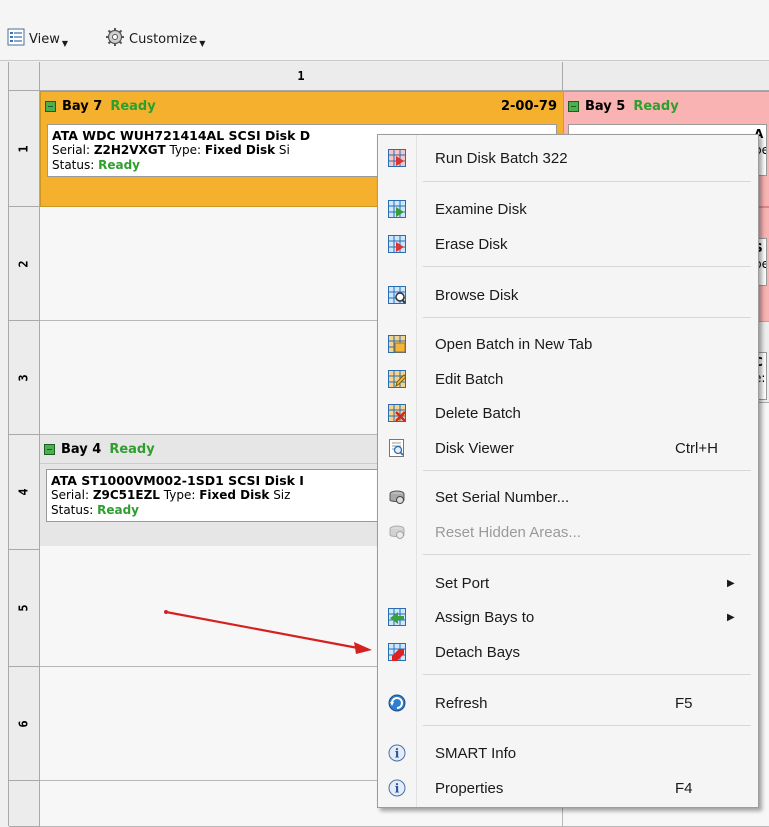 The image size is (769, 827). Describe the element at coordinates (568, 295) in the screenshot. I see `menu-item-browse-disk: Browse Disk` at that location.